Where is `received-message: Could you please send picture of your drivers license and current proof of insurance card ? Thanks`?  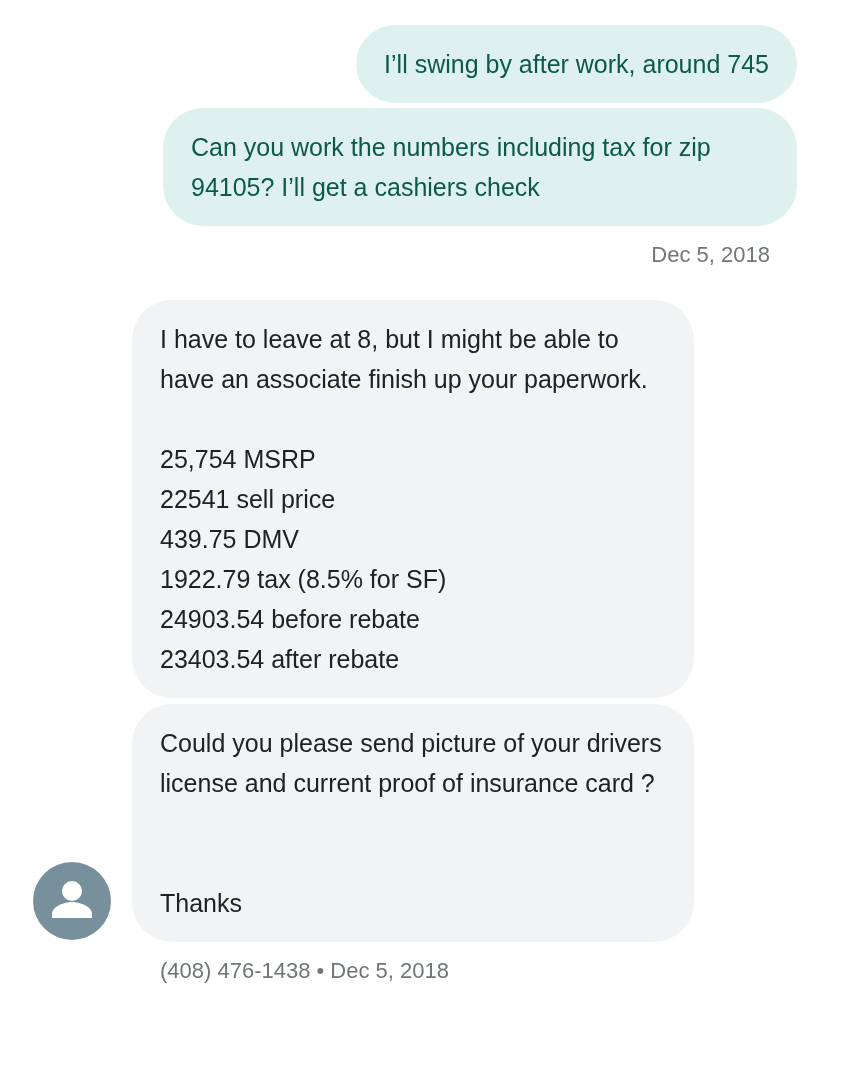 received-message: Could you please send picture of your drivers license and current proof of insurance card ? Thanks is located at coordinates (413, 823).